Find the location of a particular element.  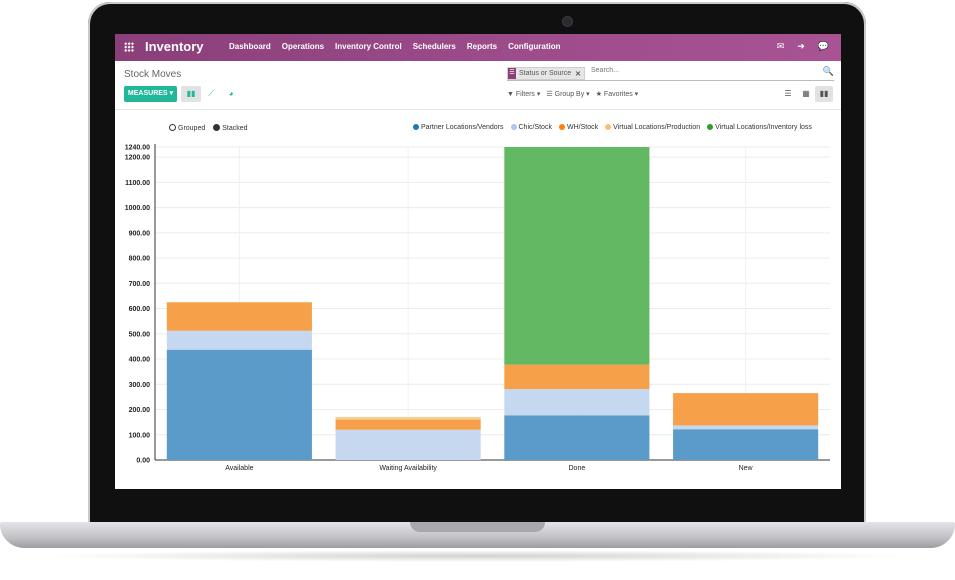

x-category-label: Waiting Availability is located at coordinates (408, 468).